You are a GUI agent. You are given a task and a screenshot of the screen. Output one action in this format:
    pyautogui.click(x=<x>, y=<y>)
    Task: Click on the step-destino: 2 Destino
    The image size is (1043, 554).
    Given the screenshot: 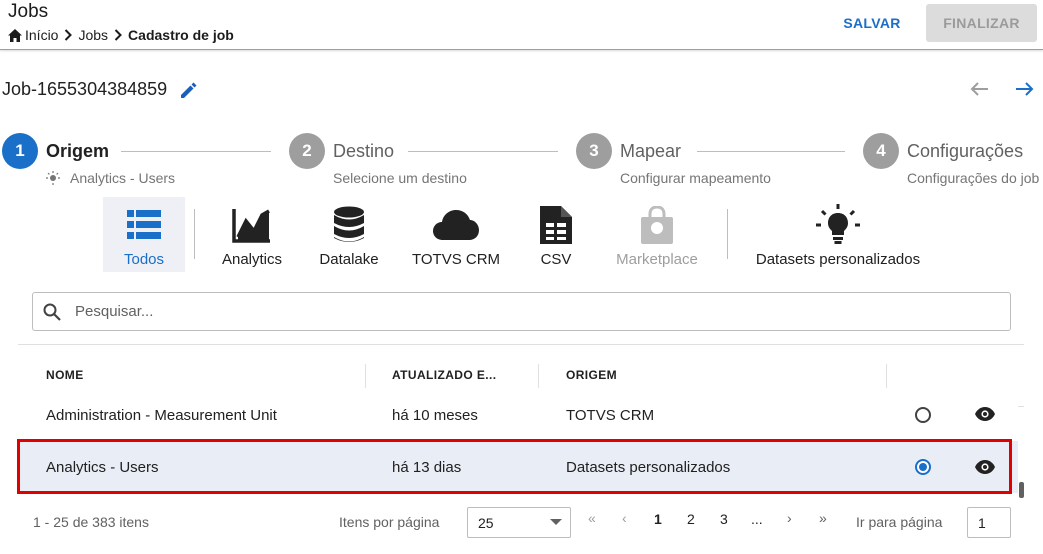 What is the action you would take?
    pyautogui.click(x=341, y=151)
    